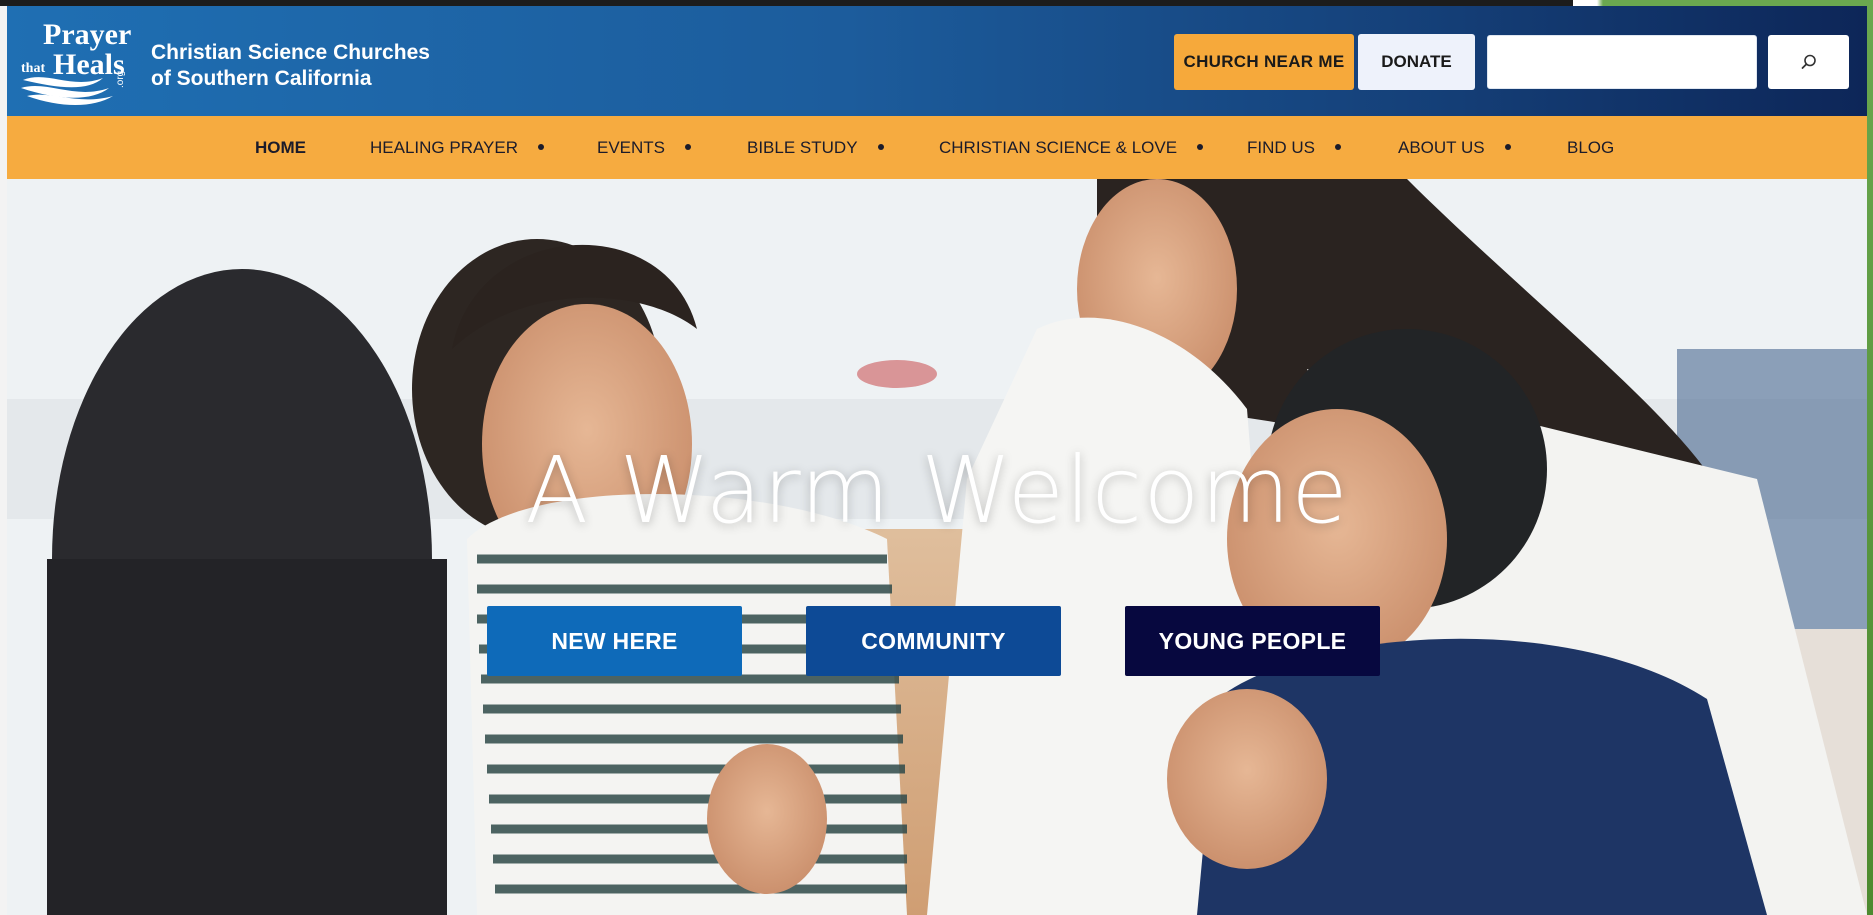 The height and width of the screenshot is (915, 1873). What do you see at coordinates (1264, 62) in the screenshot?
I see `church-near-me-button: CHURCH NEAR ME` at bounding box center [1264, 62].